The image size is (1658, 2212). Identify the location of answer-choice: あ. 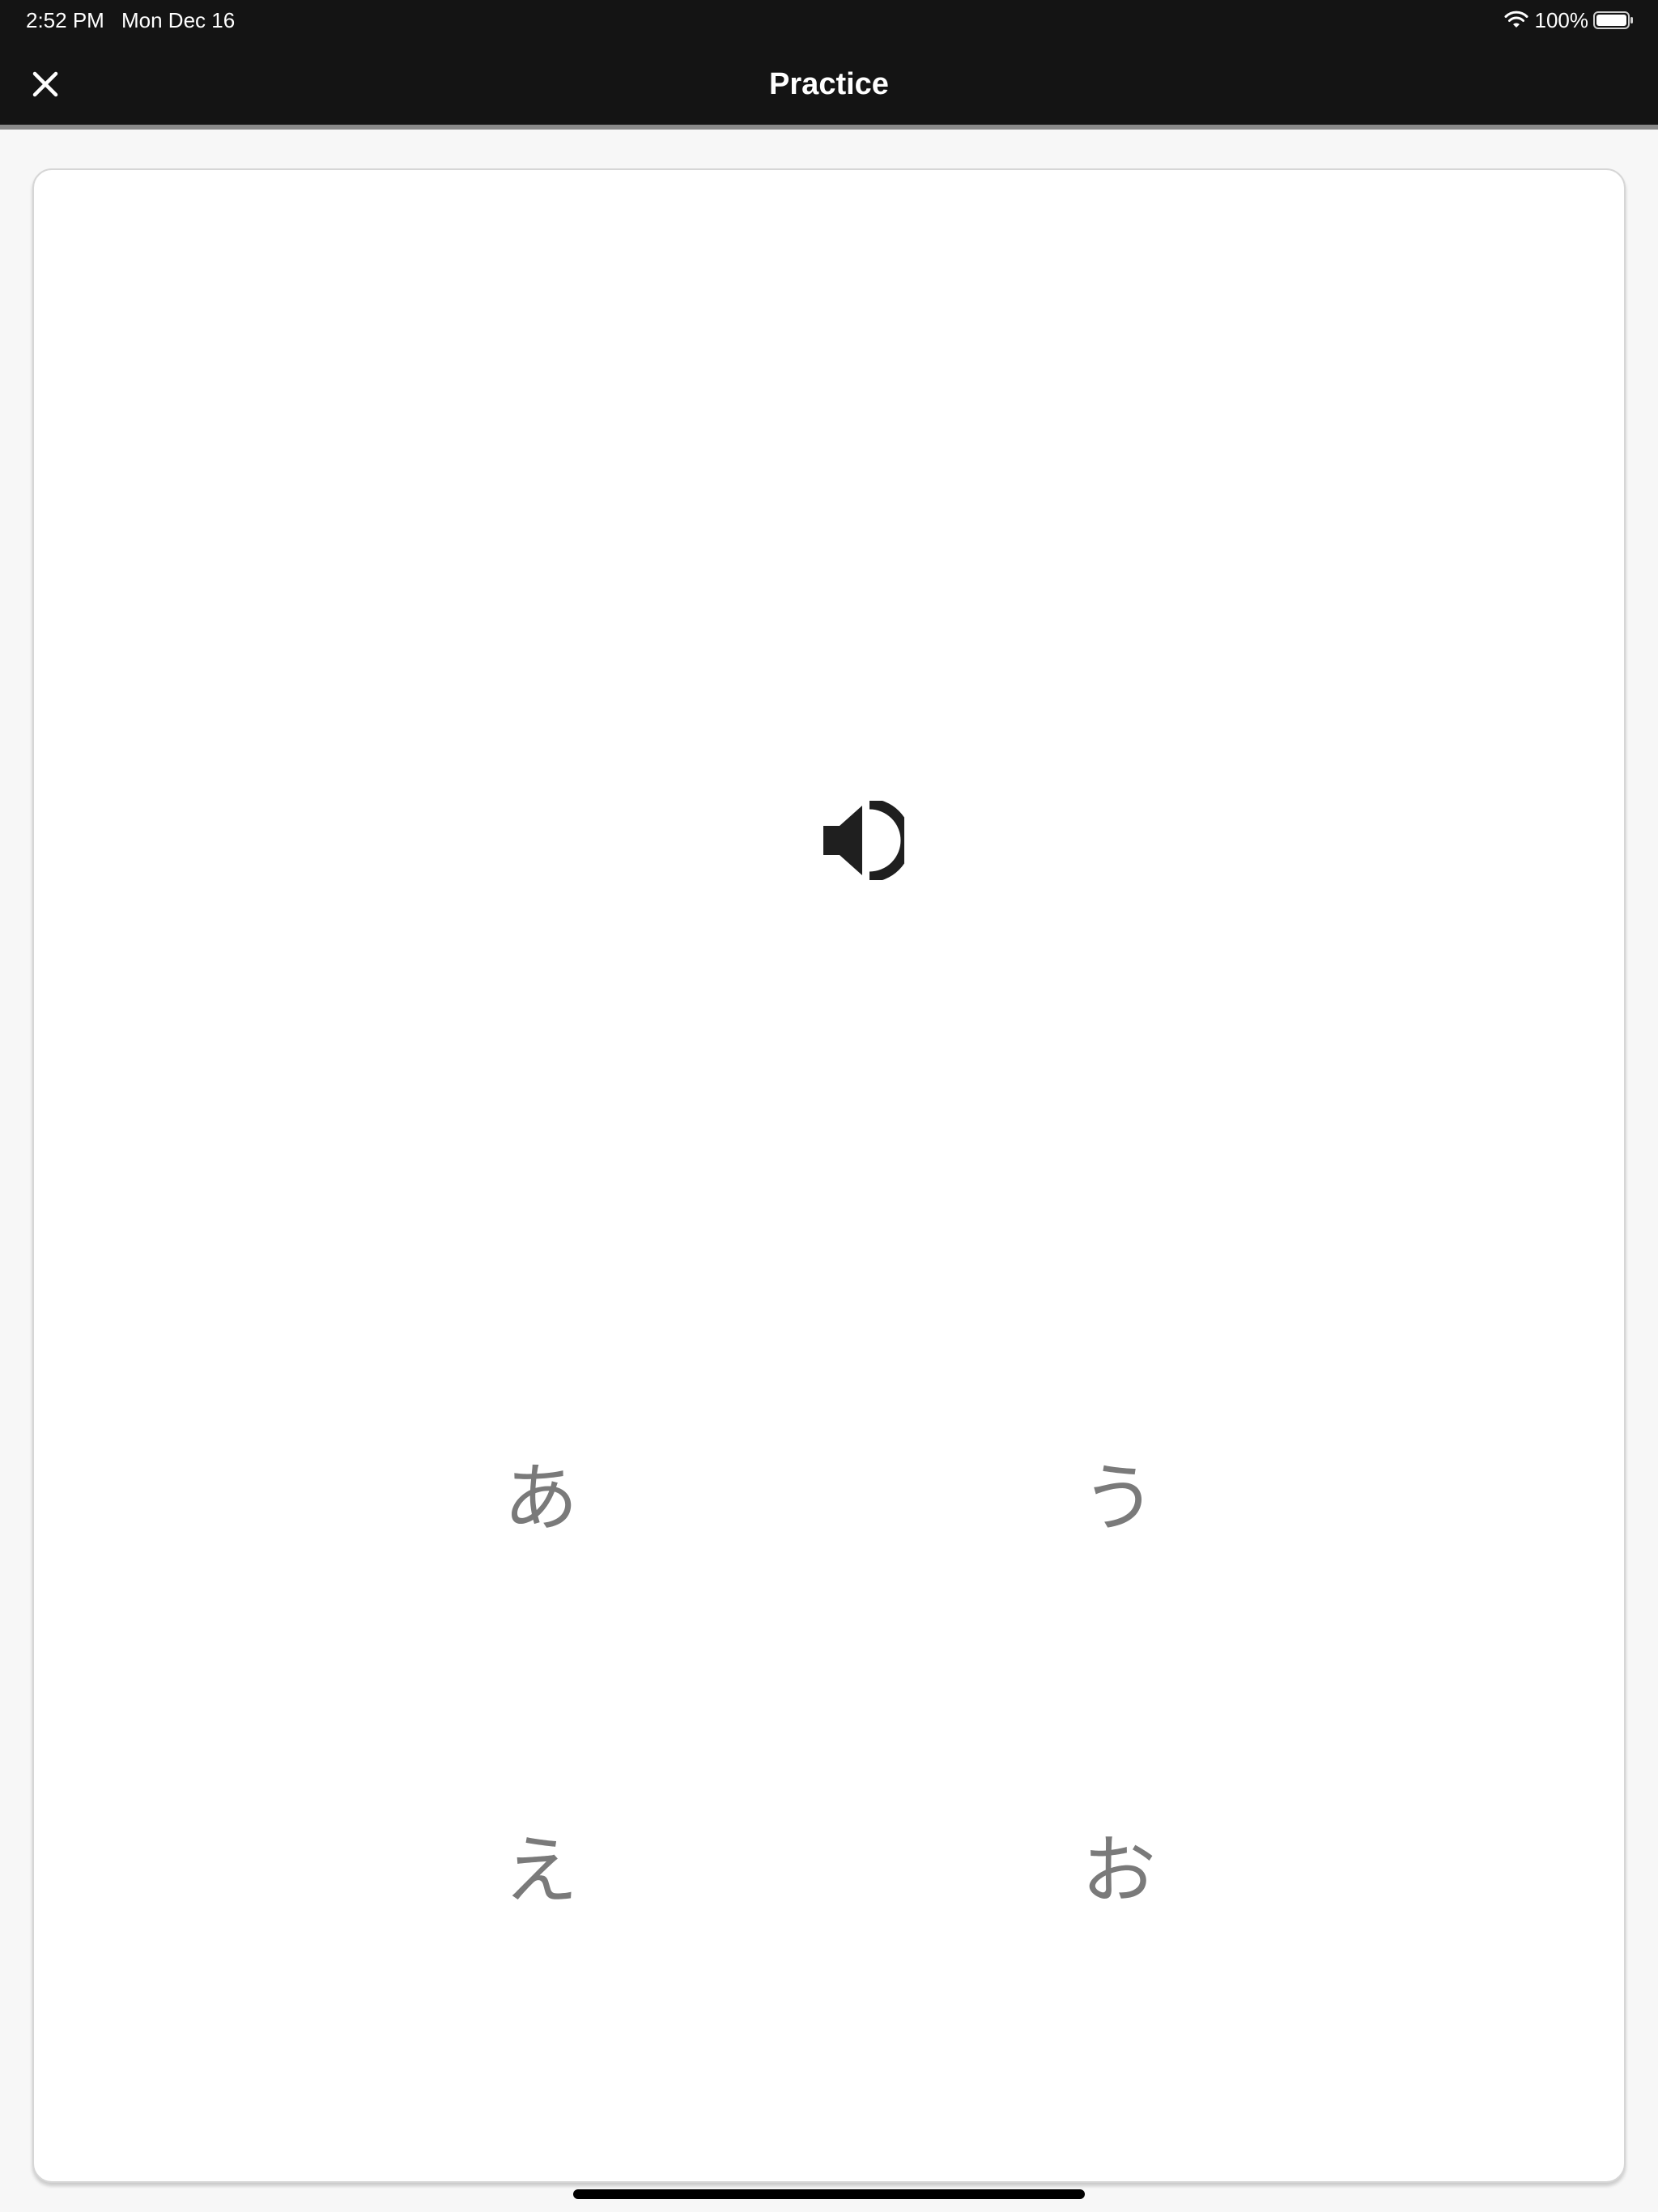
(540, 1491).